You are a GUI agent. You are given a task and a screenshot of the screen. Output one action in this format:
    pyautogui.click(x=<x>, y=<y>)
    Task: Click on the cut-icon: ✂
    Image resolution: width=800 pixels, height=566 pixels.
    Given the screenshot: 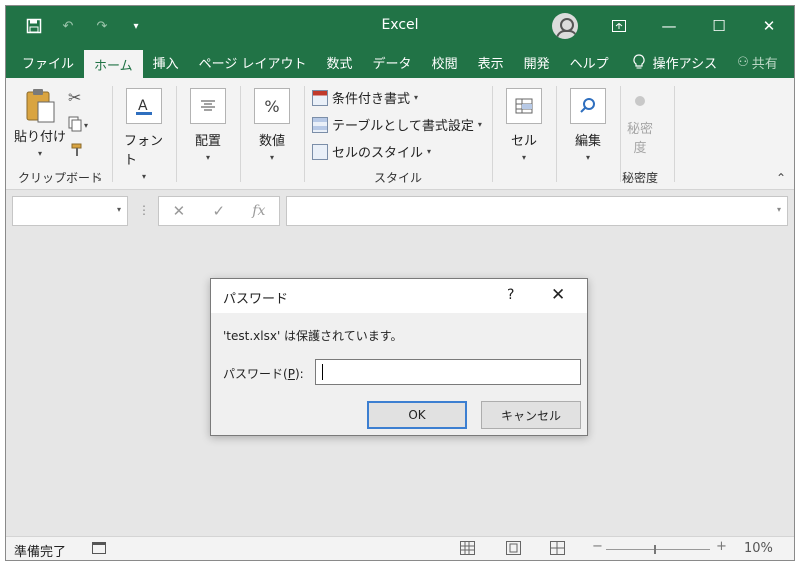 What is the action you would take?
    pyautogui.click(x=74, y=97)
    